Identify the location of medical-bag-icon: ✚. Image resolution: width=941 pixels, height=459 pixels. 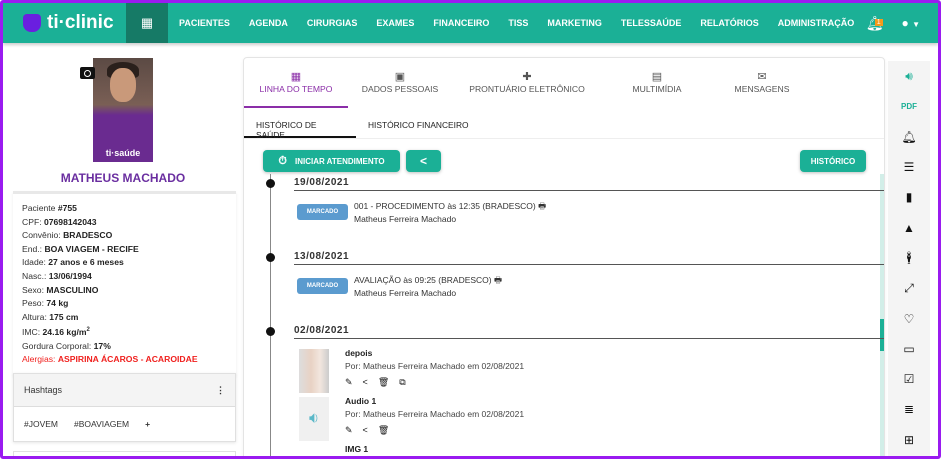
(527, 77).